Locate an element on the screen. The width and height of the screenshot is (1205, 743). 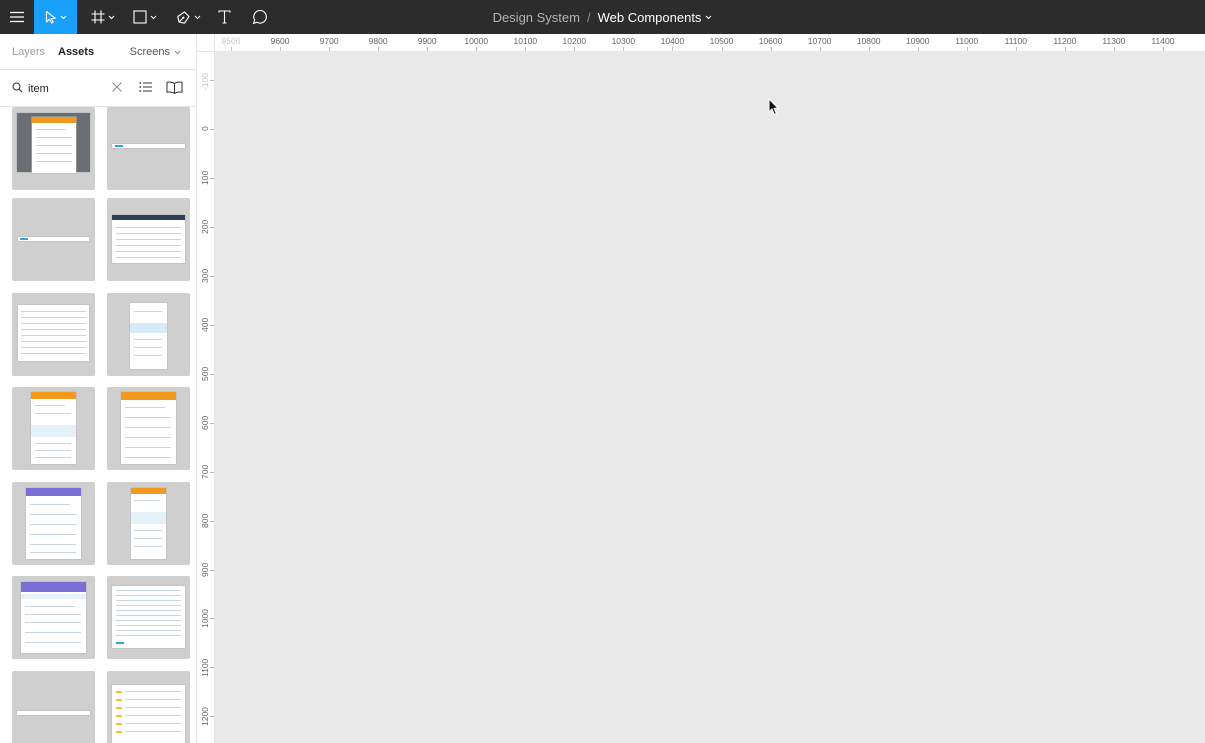
ruler-tick-label: 1100 is located at coordinates (205, 668).